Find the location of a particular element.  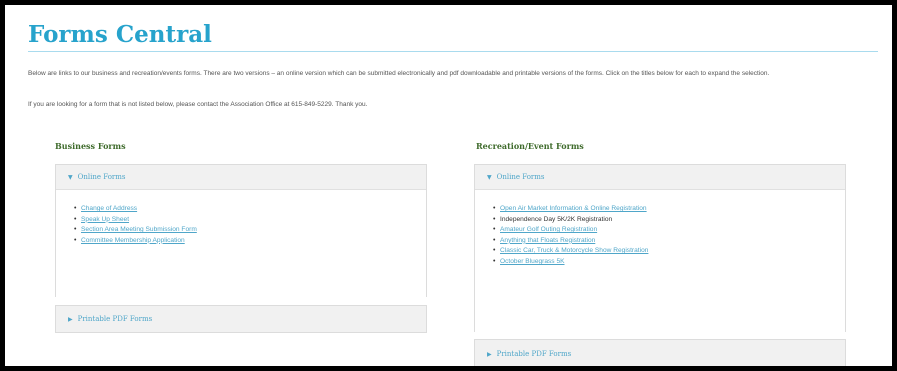

list-item: • Independence Day 5K/2K Registration is located at coordinates (553, 219).